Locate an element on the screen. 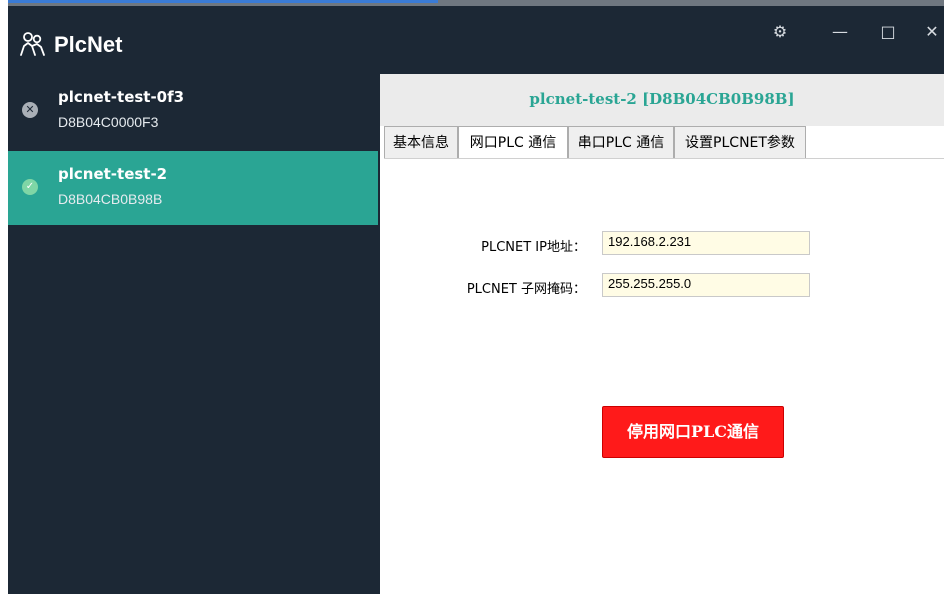 The image size is (944, 594). tab-divider is located at coordinates (664, 158).